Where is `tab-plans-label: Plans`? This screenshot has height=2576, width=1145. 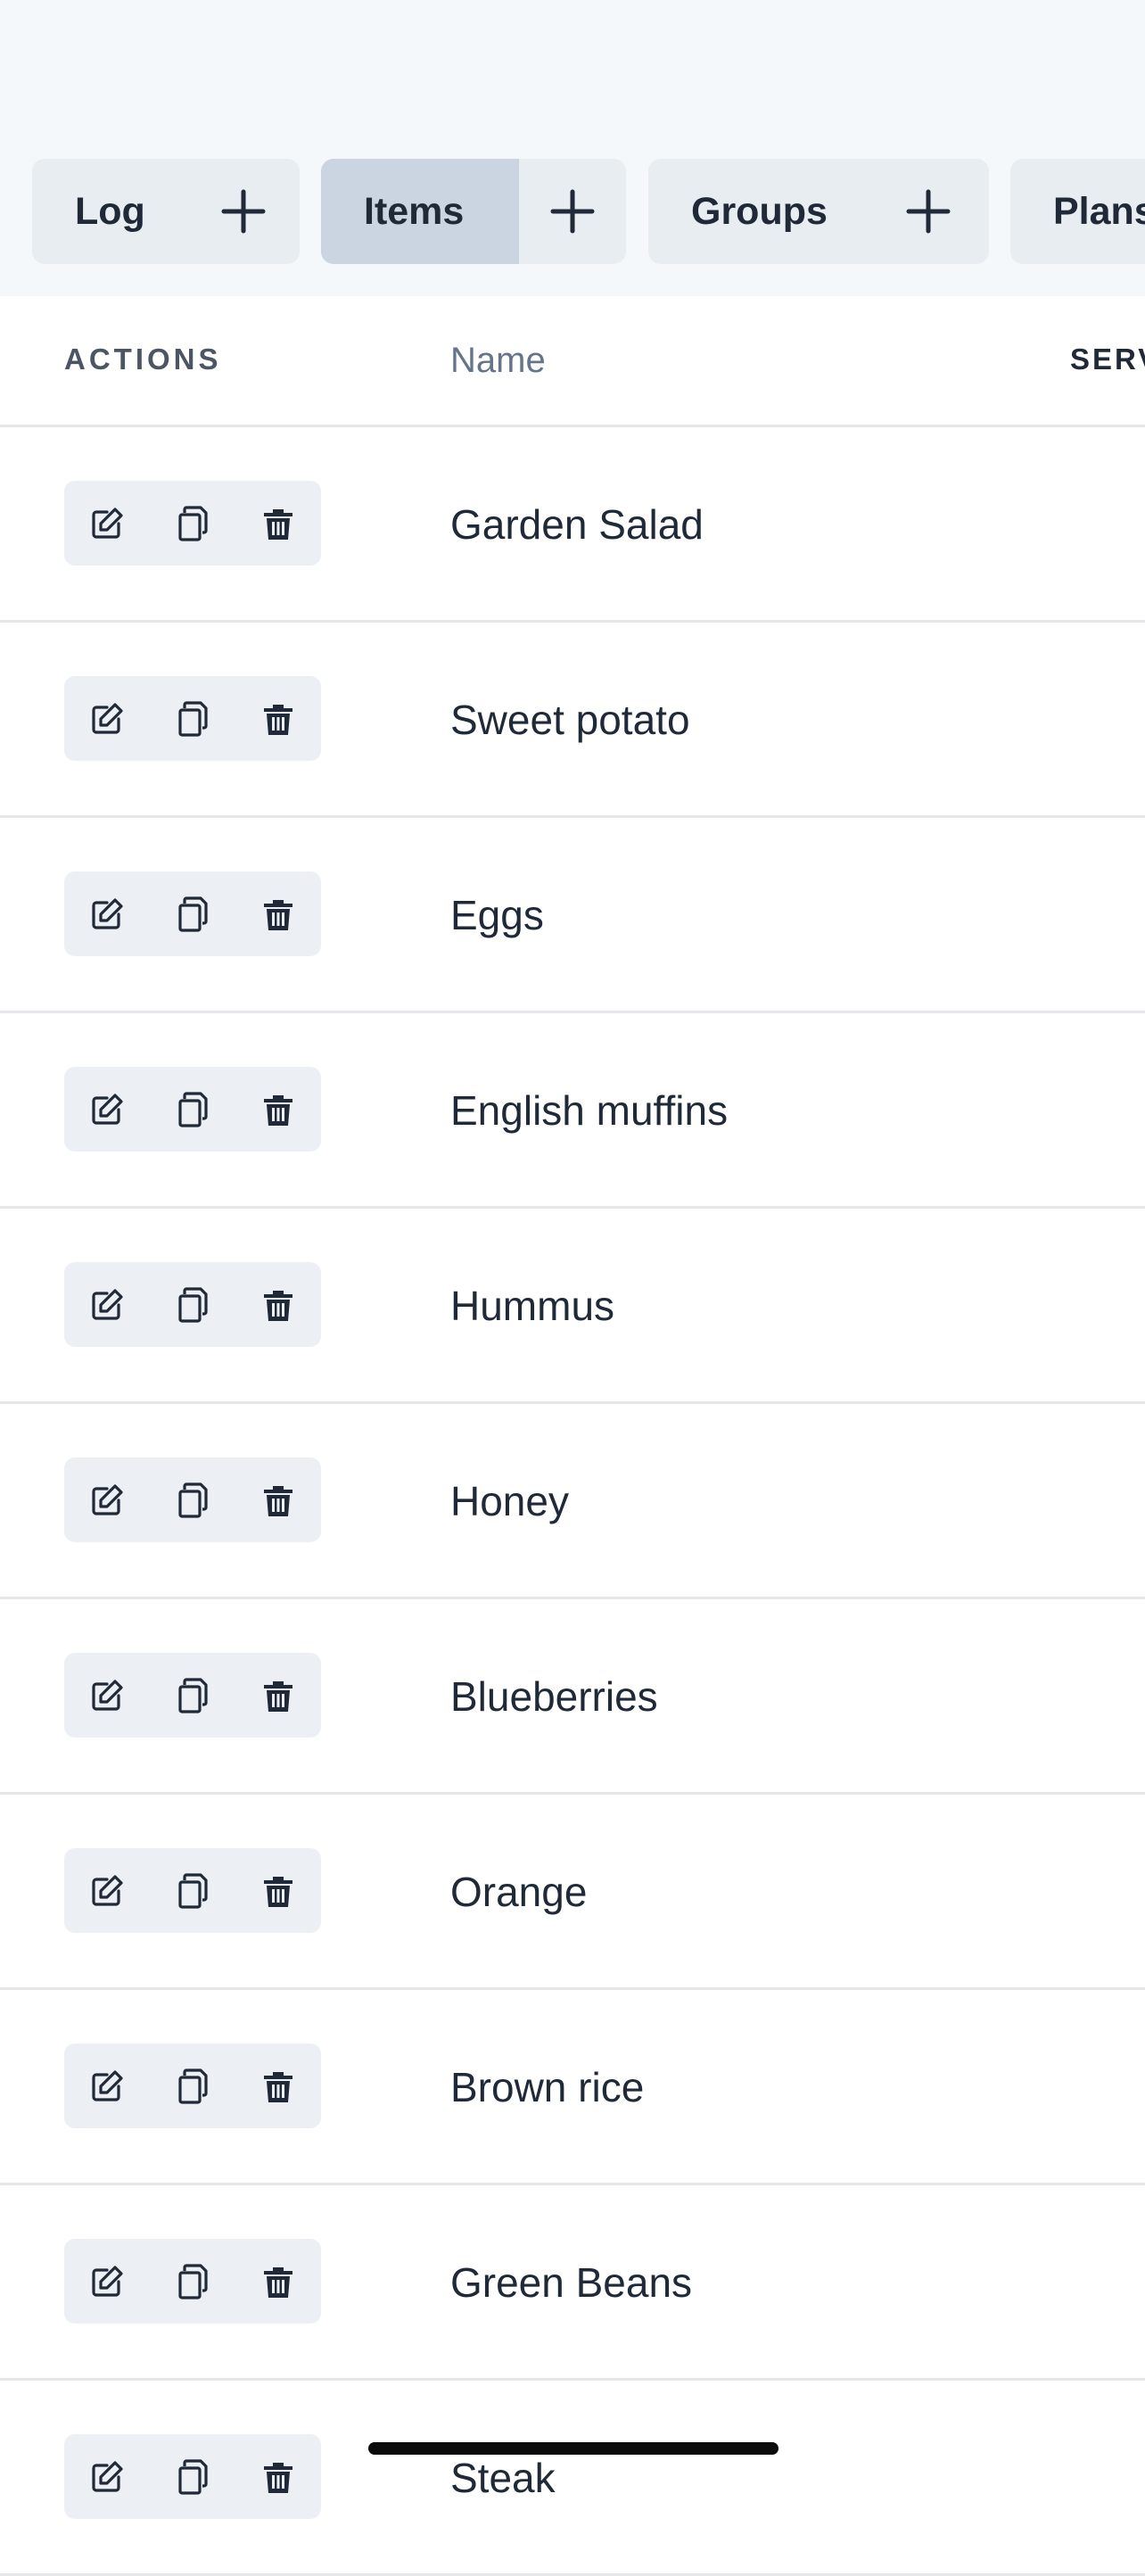
tab-plans-label: Plans is located at coordinates (1077, 211).